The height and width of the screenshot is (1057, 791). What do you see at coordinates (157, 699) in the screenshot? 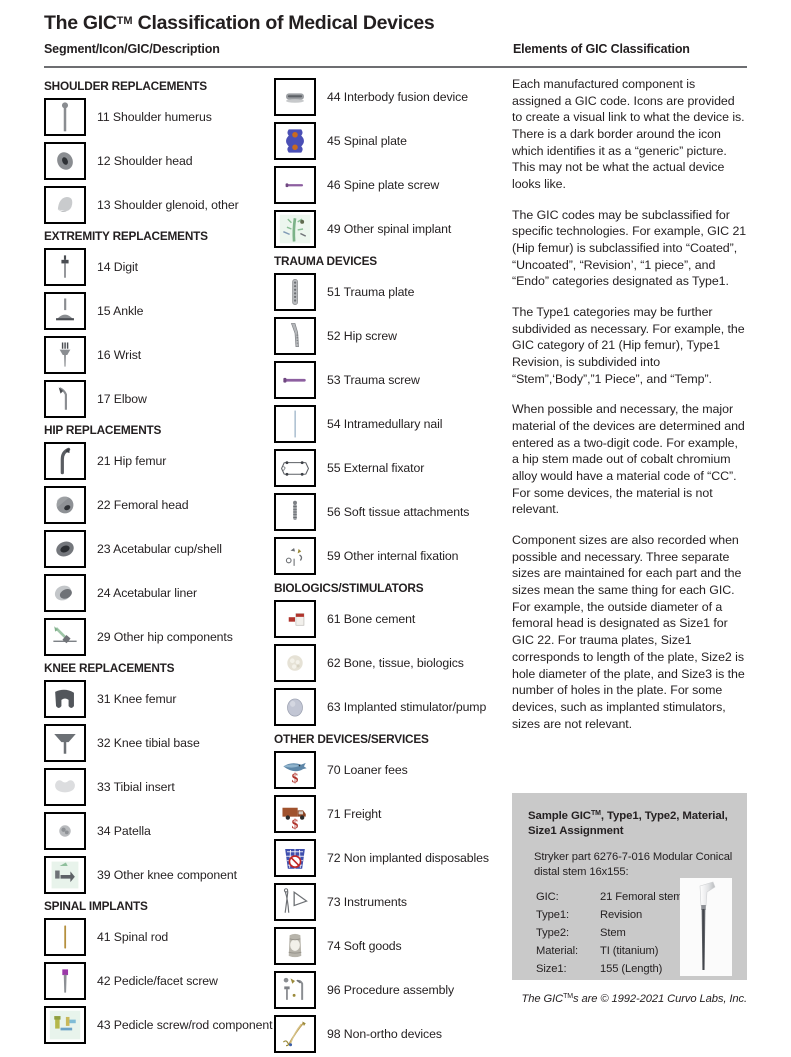
I see `gic-item-31: 31 Knee femur` at bounding box center [157, 699].